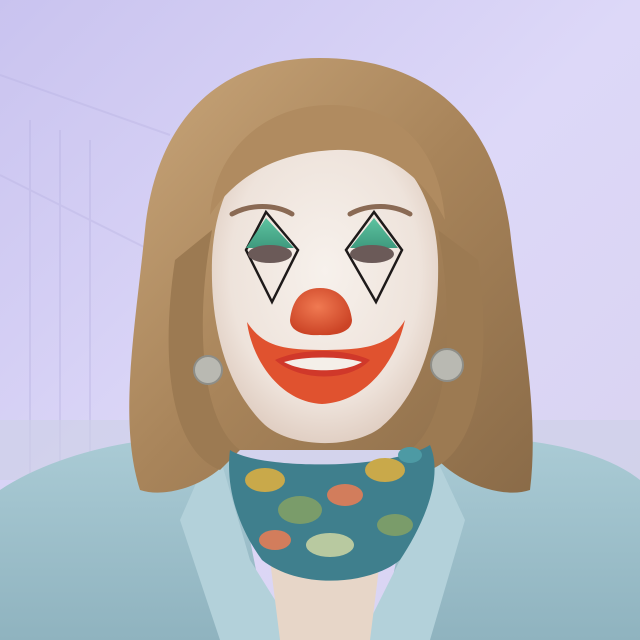 This screenshot has width=640, height=640. I want to click on eye-right, so click(372, 254).